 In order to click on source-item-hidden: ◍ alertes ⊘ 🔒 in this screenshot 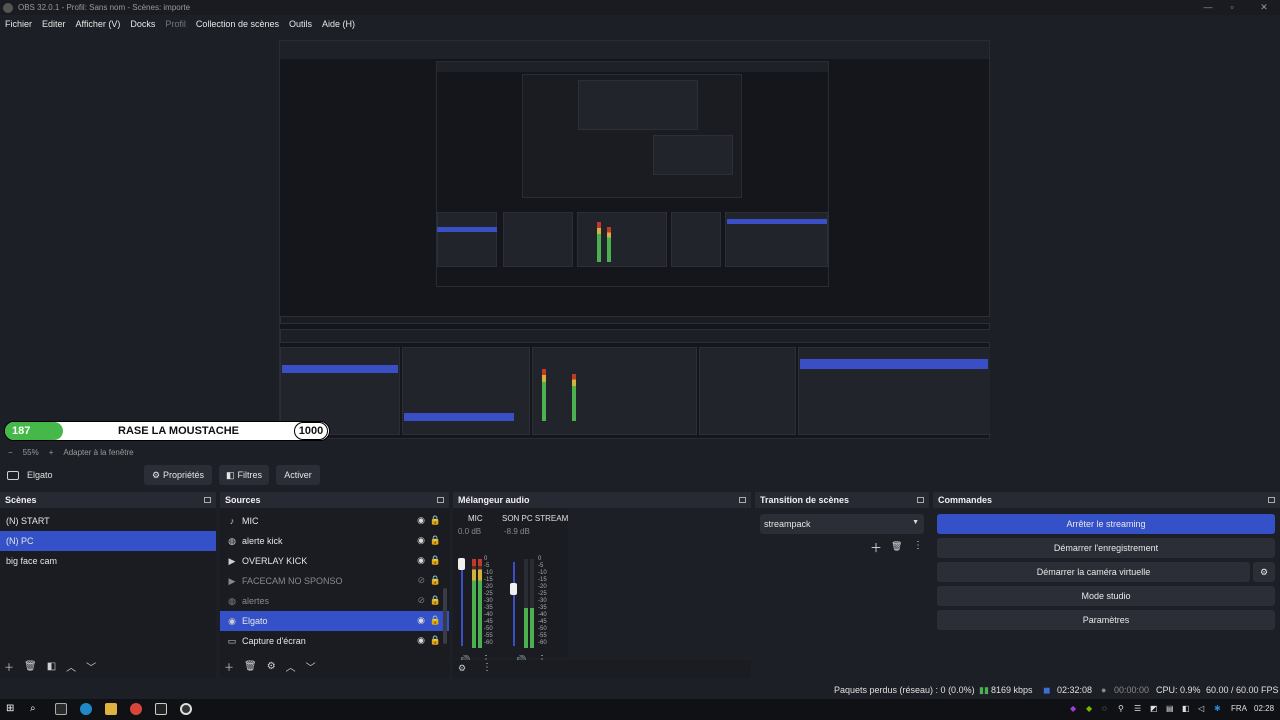, I will do `click(334, 601)`.